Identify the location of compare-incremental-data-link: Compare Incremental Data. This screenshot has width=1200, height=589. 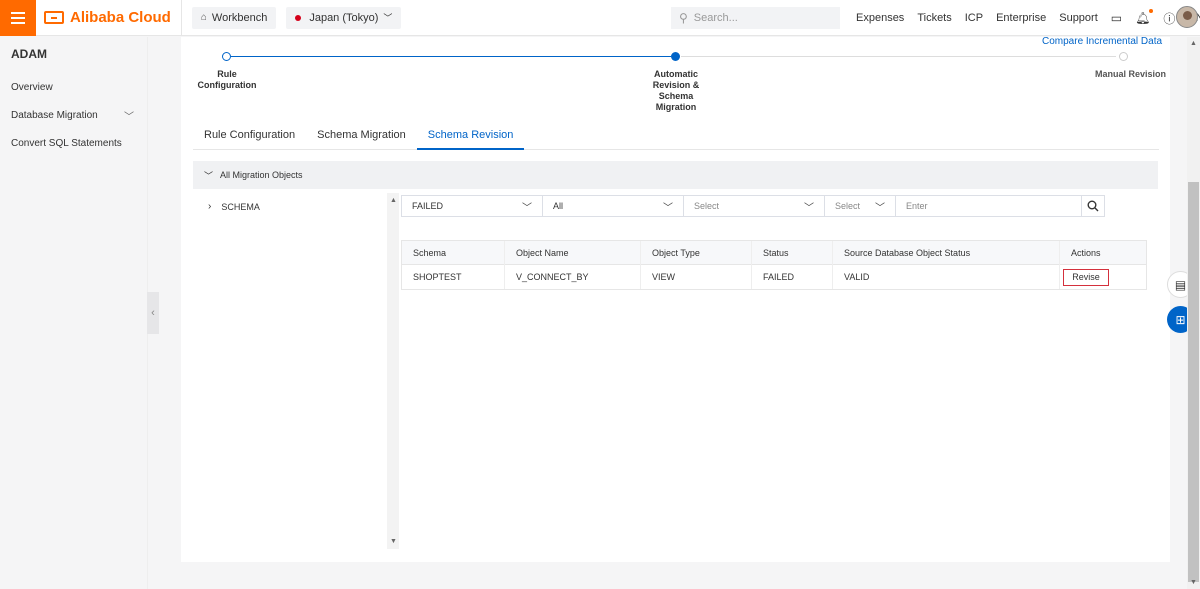
(1102, 41).